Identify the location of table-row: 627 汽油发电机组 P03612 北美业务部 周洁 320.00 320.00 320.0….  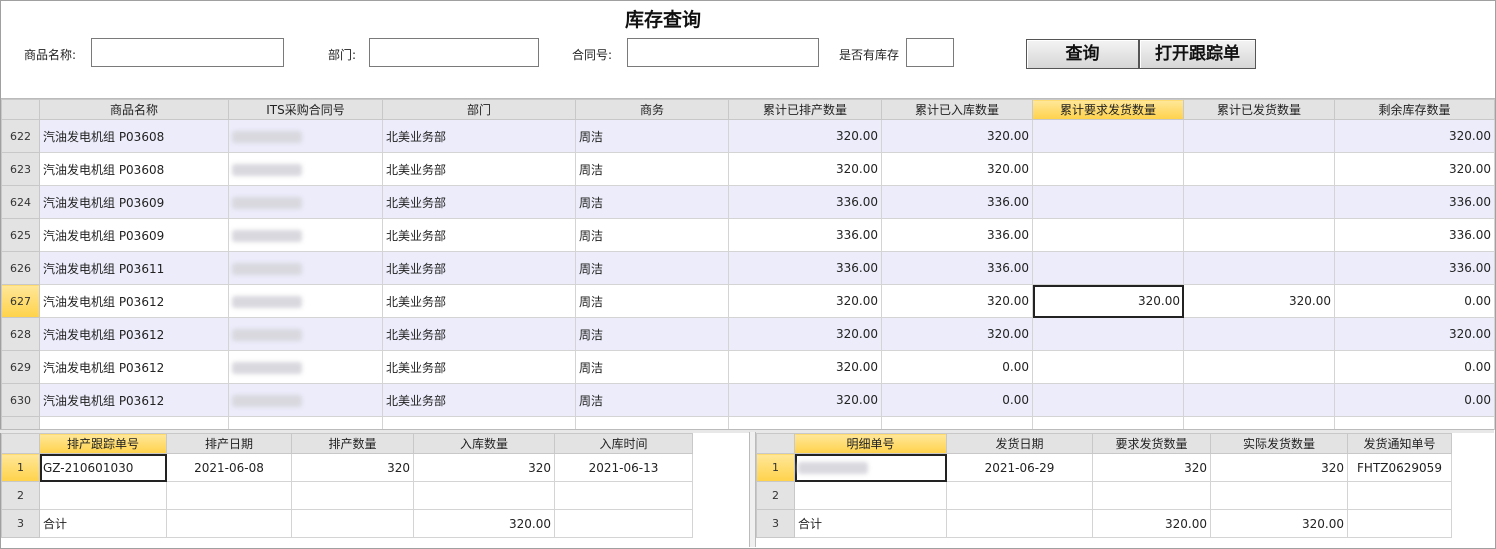
(748, 301).